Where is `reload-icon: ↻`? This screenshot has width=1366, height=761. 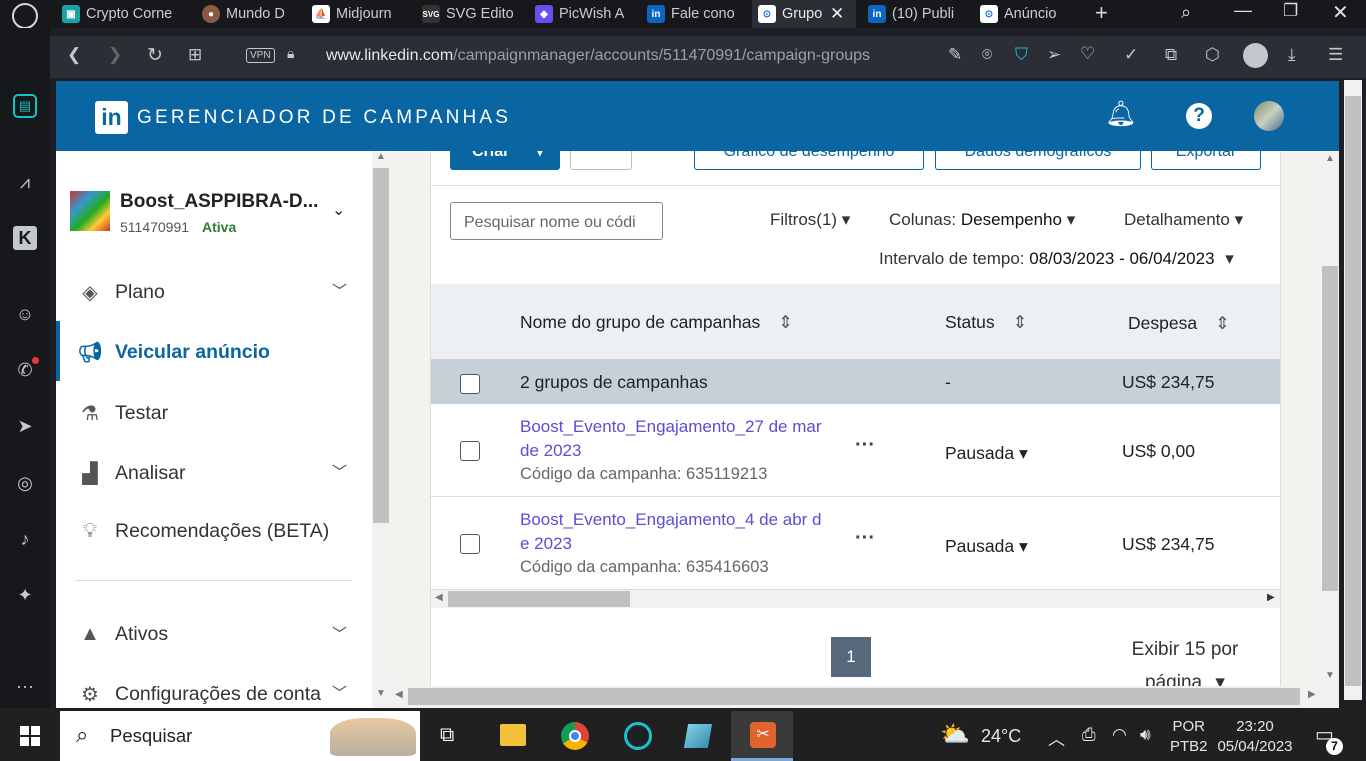
reload-icon: ↻ is located at coordinates (155, 55).